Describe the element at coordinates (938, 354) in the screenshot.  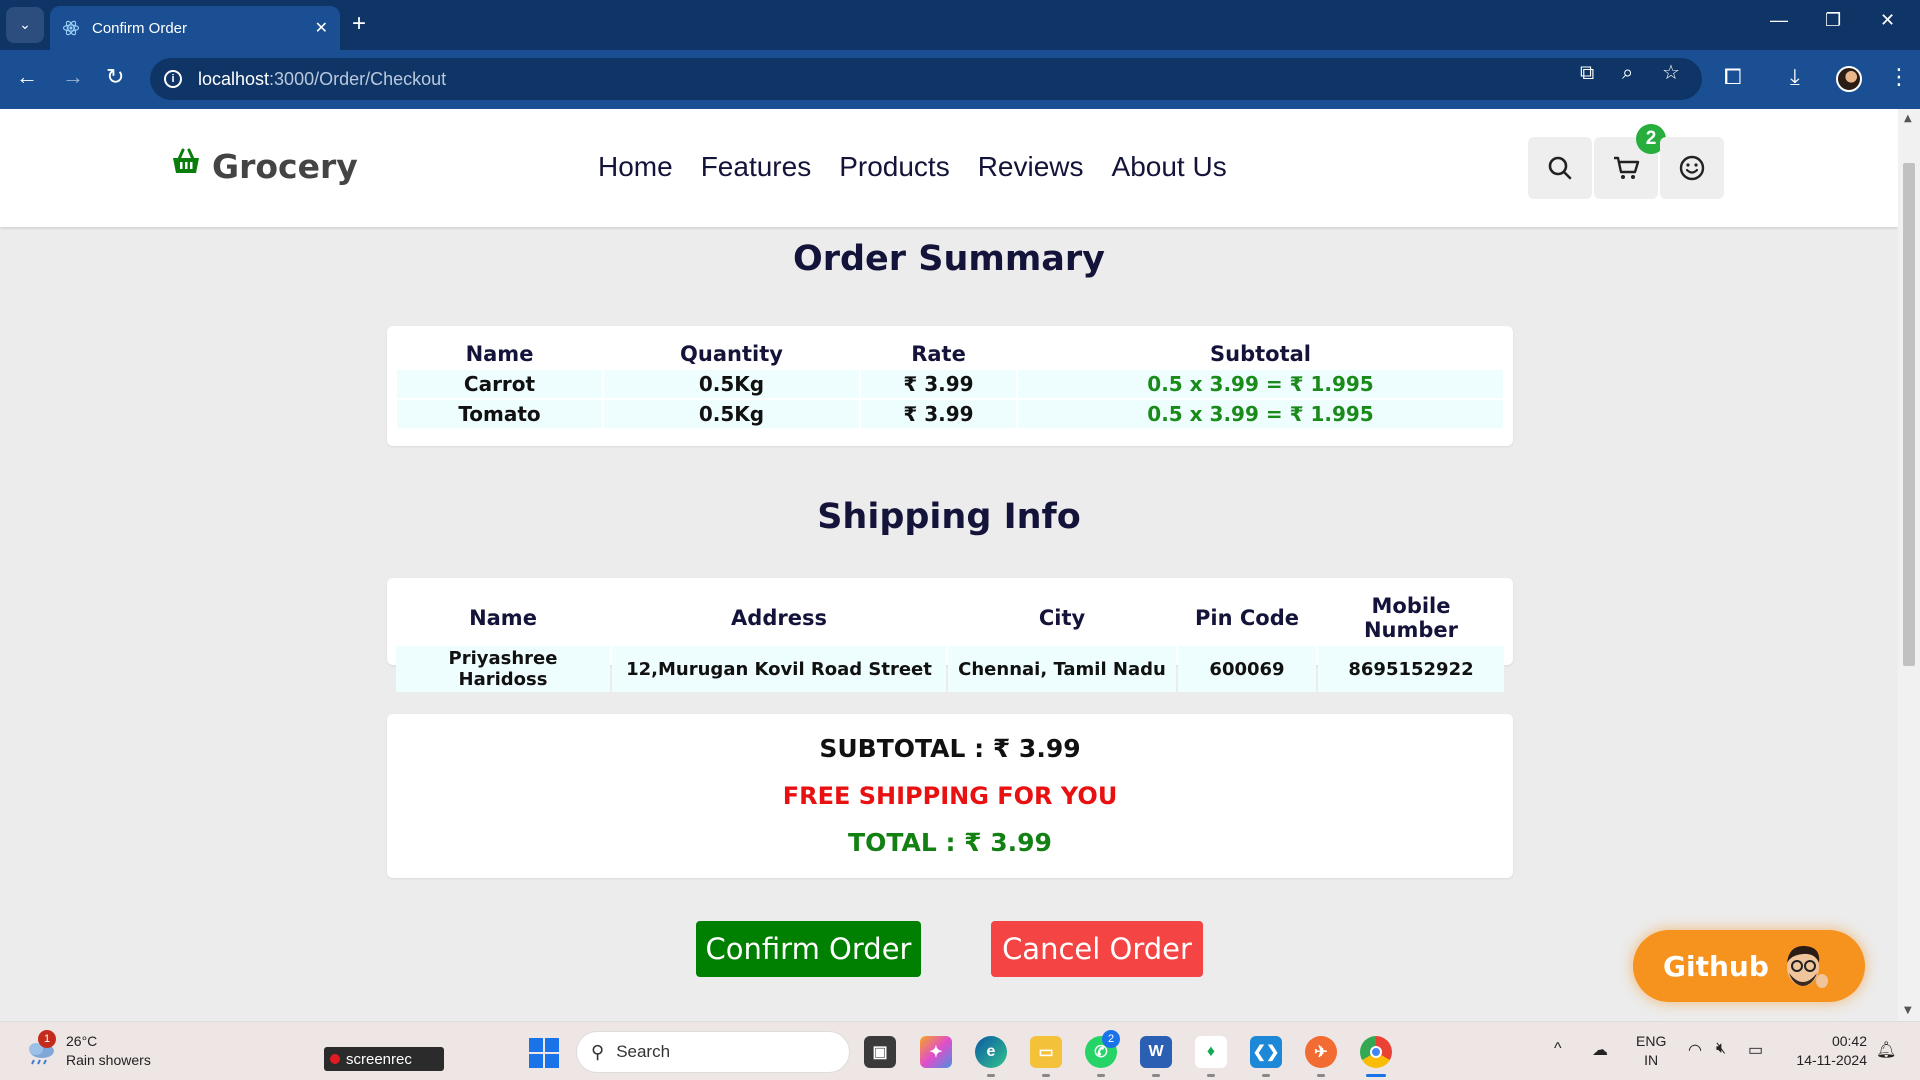
I see `column-header-rate: Rate` at that location.